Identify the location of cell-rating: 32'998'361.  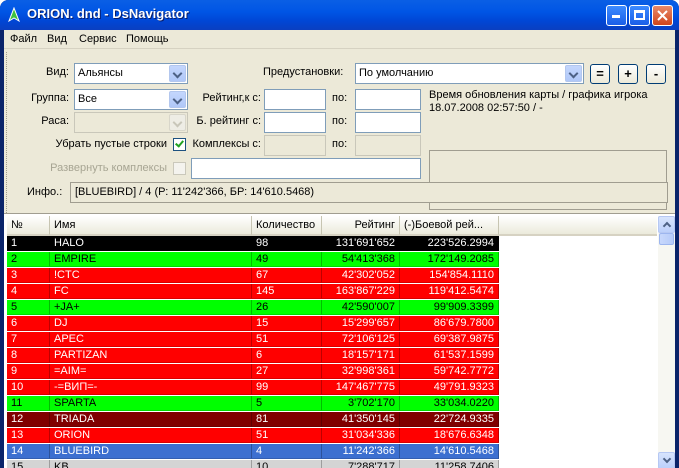
(361, 371).